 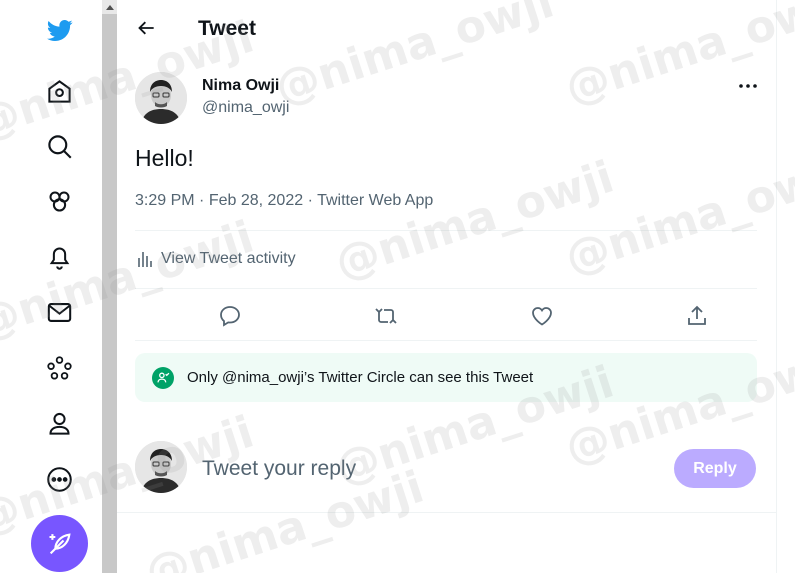 What do you see at coordinates (375, 200) in the screenshot?
I see `tweet-source: Twitter Web App` at bounding box center [375, 200].